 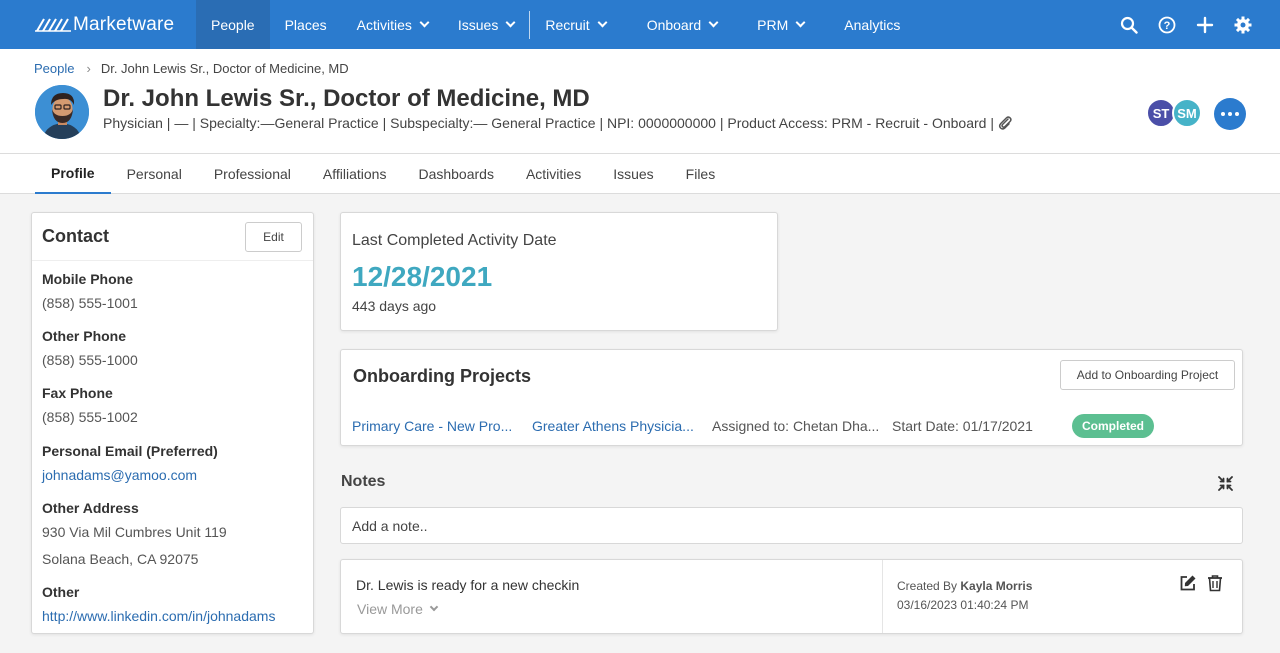 What do you see at coordinates (478, 24) in the screenshot?
I see `nav-label: Issues` at bounding box center [478, 24].